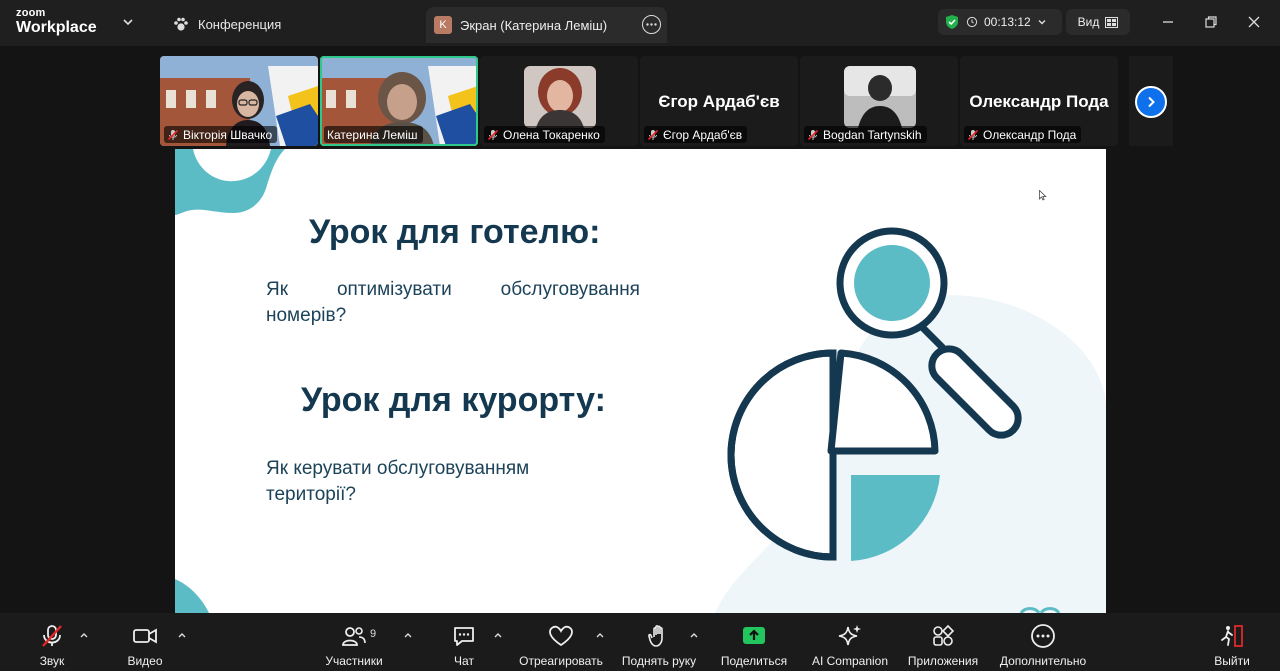 The height and width of the screenshot is (671, 1280). I want to click on zoom-logo: zoom Workplace, so click(56, 22).